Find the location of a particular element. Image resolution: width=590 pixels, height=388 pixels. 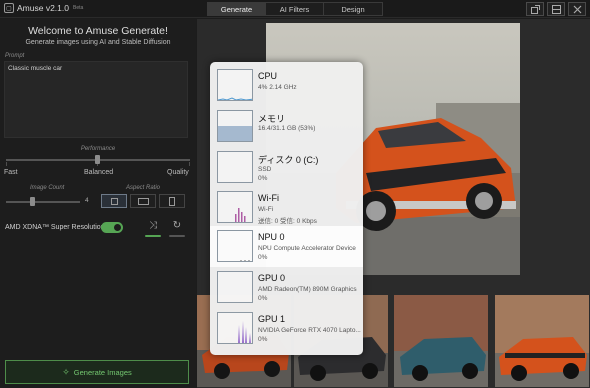

disk-graph is located at coordinates (235, 167).